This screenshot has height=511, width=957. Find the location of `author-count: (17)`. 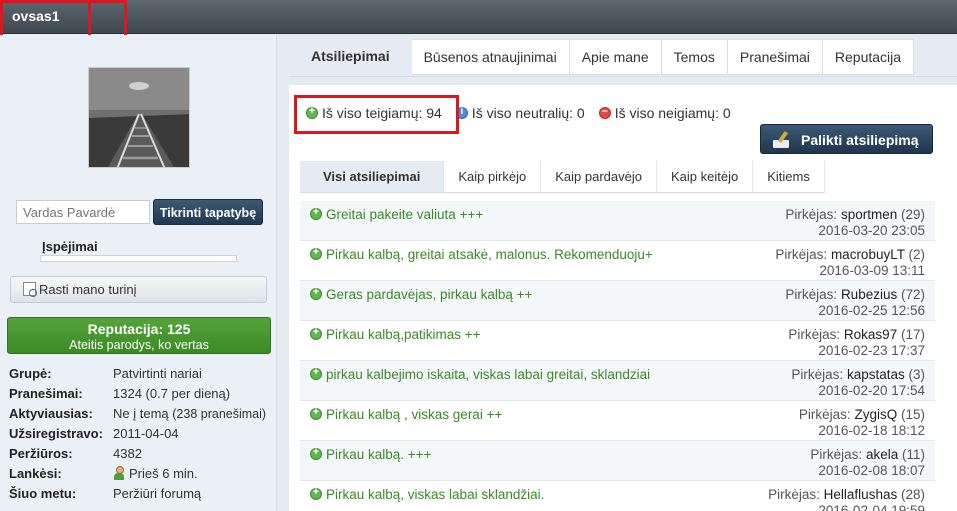

author-count: (17) is located at coordinates (912, 334).